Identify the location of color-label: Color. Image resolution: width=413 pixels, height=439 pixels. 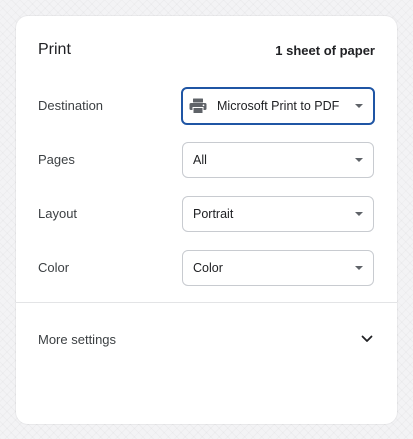
(54, 267).